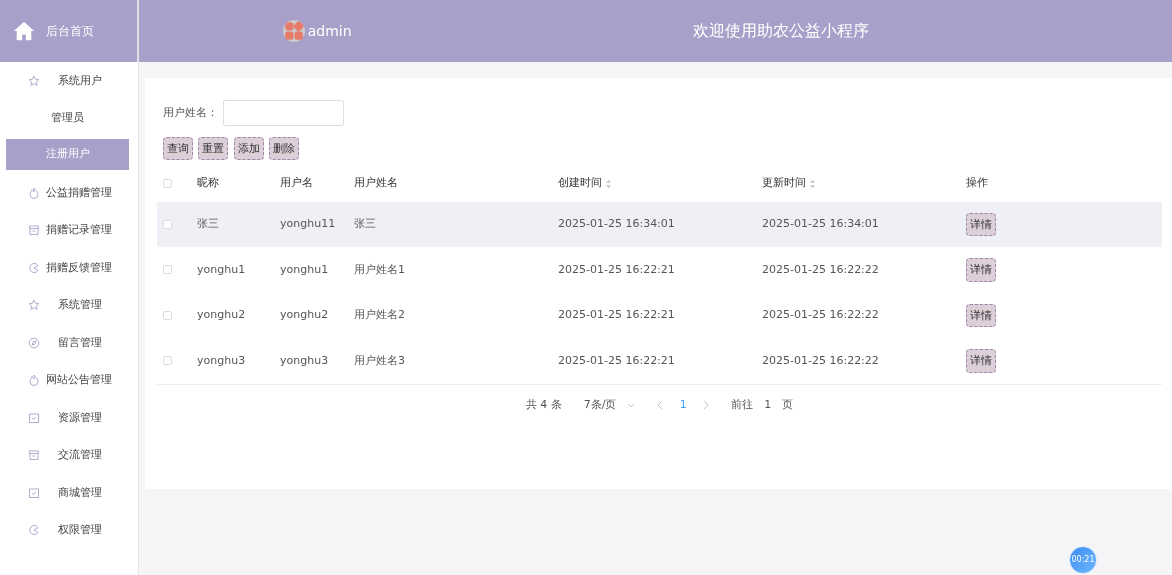 This screenshot has width=1172, height=575. Describe the element at coordinates (80, 342) in the screenshot. I see `sidebar-item: 留言管理` at that location.